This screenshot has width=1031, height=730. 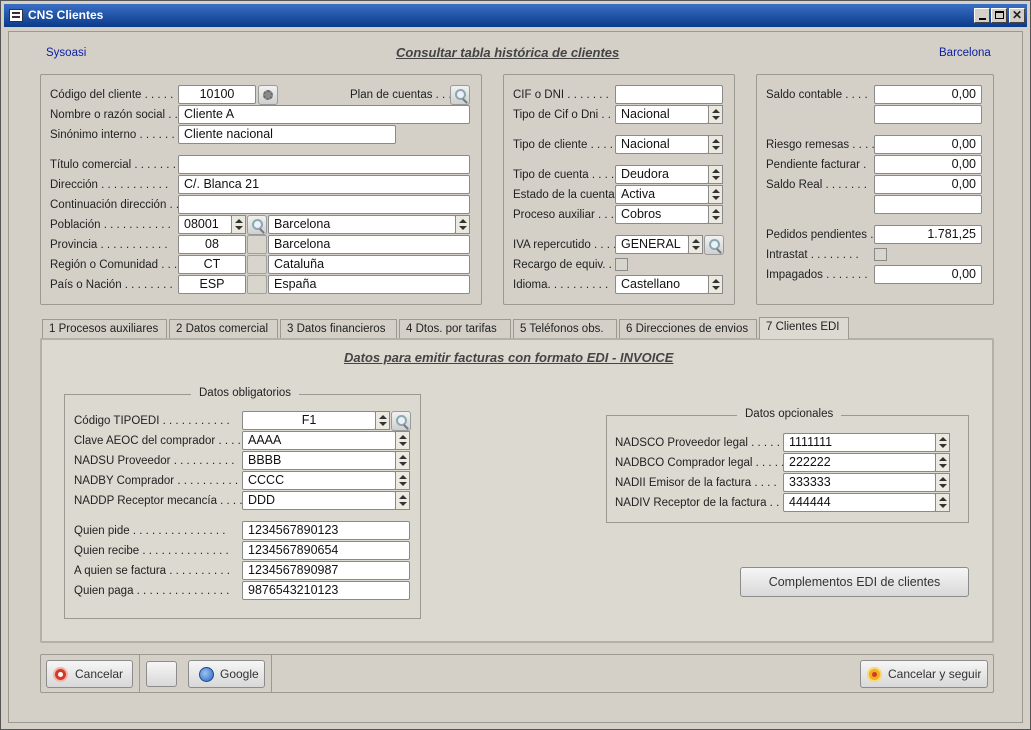 What do you see at coordinates (662, 114) in the screenshot?
I see `tipo-cif-field: Nacional` at bounding box center [662, 114].